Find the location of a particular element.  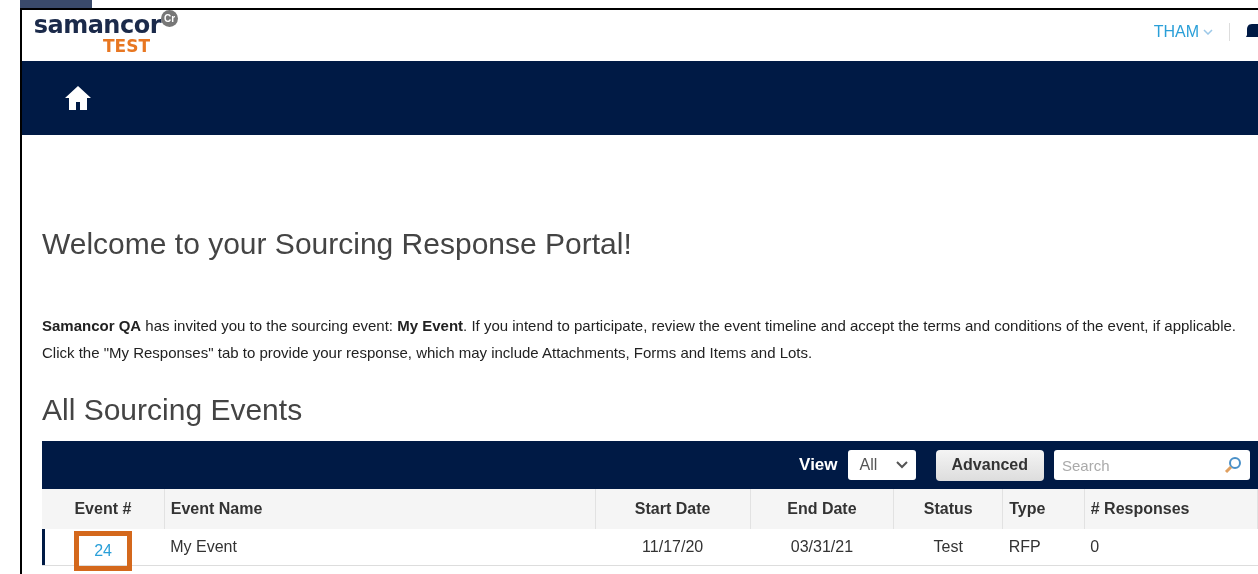

view-label: View is located at coordinates (818, 465).